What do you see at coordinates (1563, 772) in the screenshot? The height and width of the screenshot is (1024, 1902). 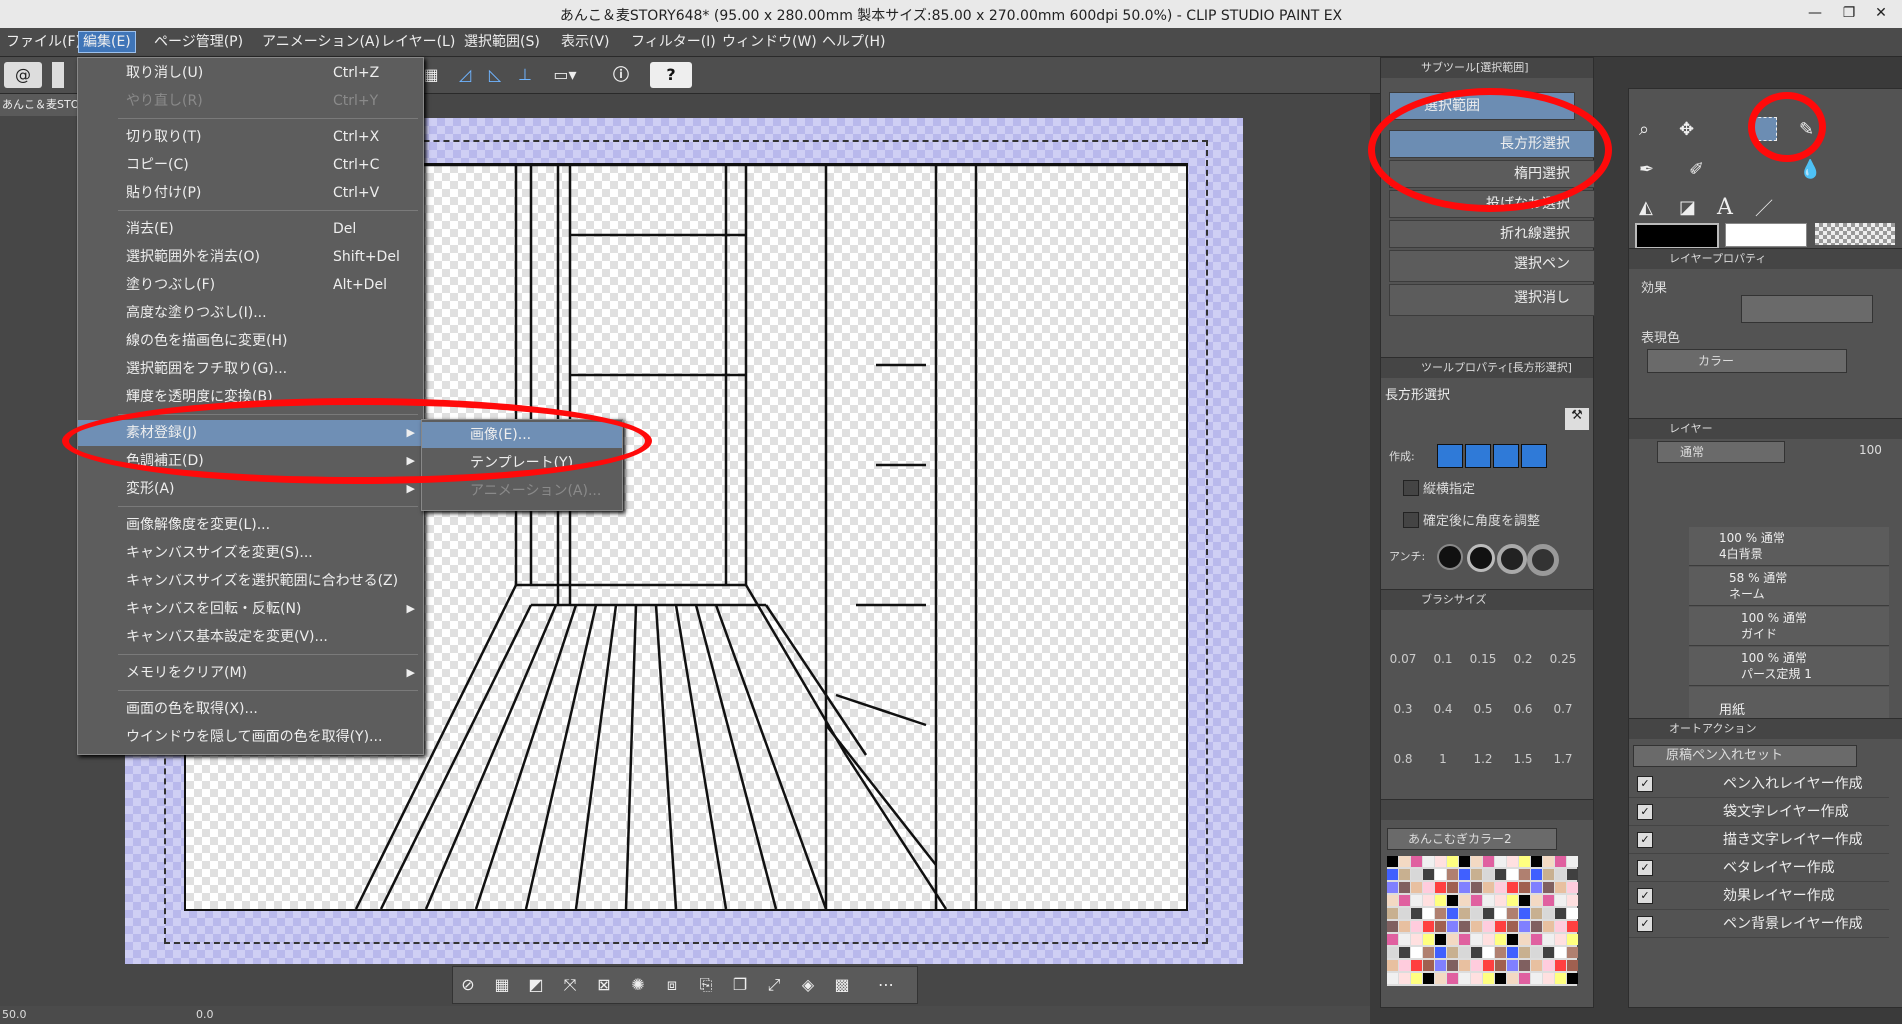 I see `brush-size-14: 1.7` at bounding box center [1563, 772].